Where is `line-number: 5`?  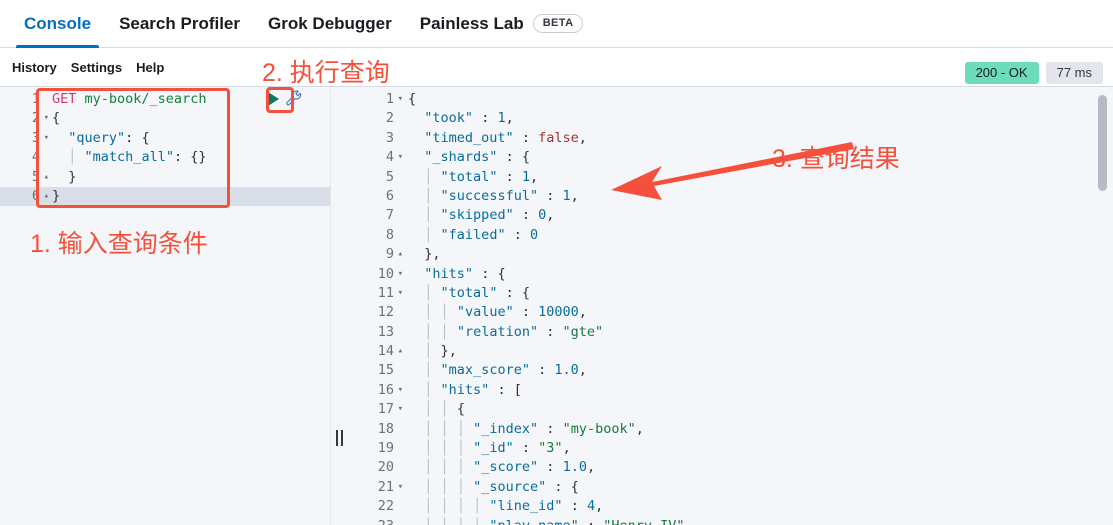
line-number: 5 is located at coordinates (389, 176).